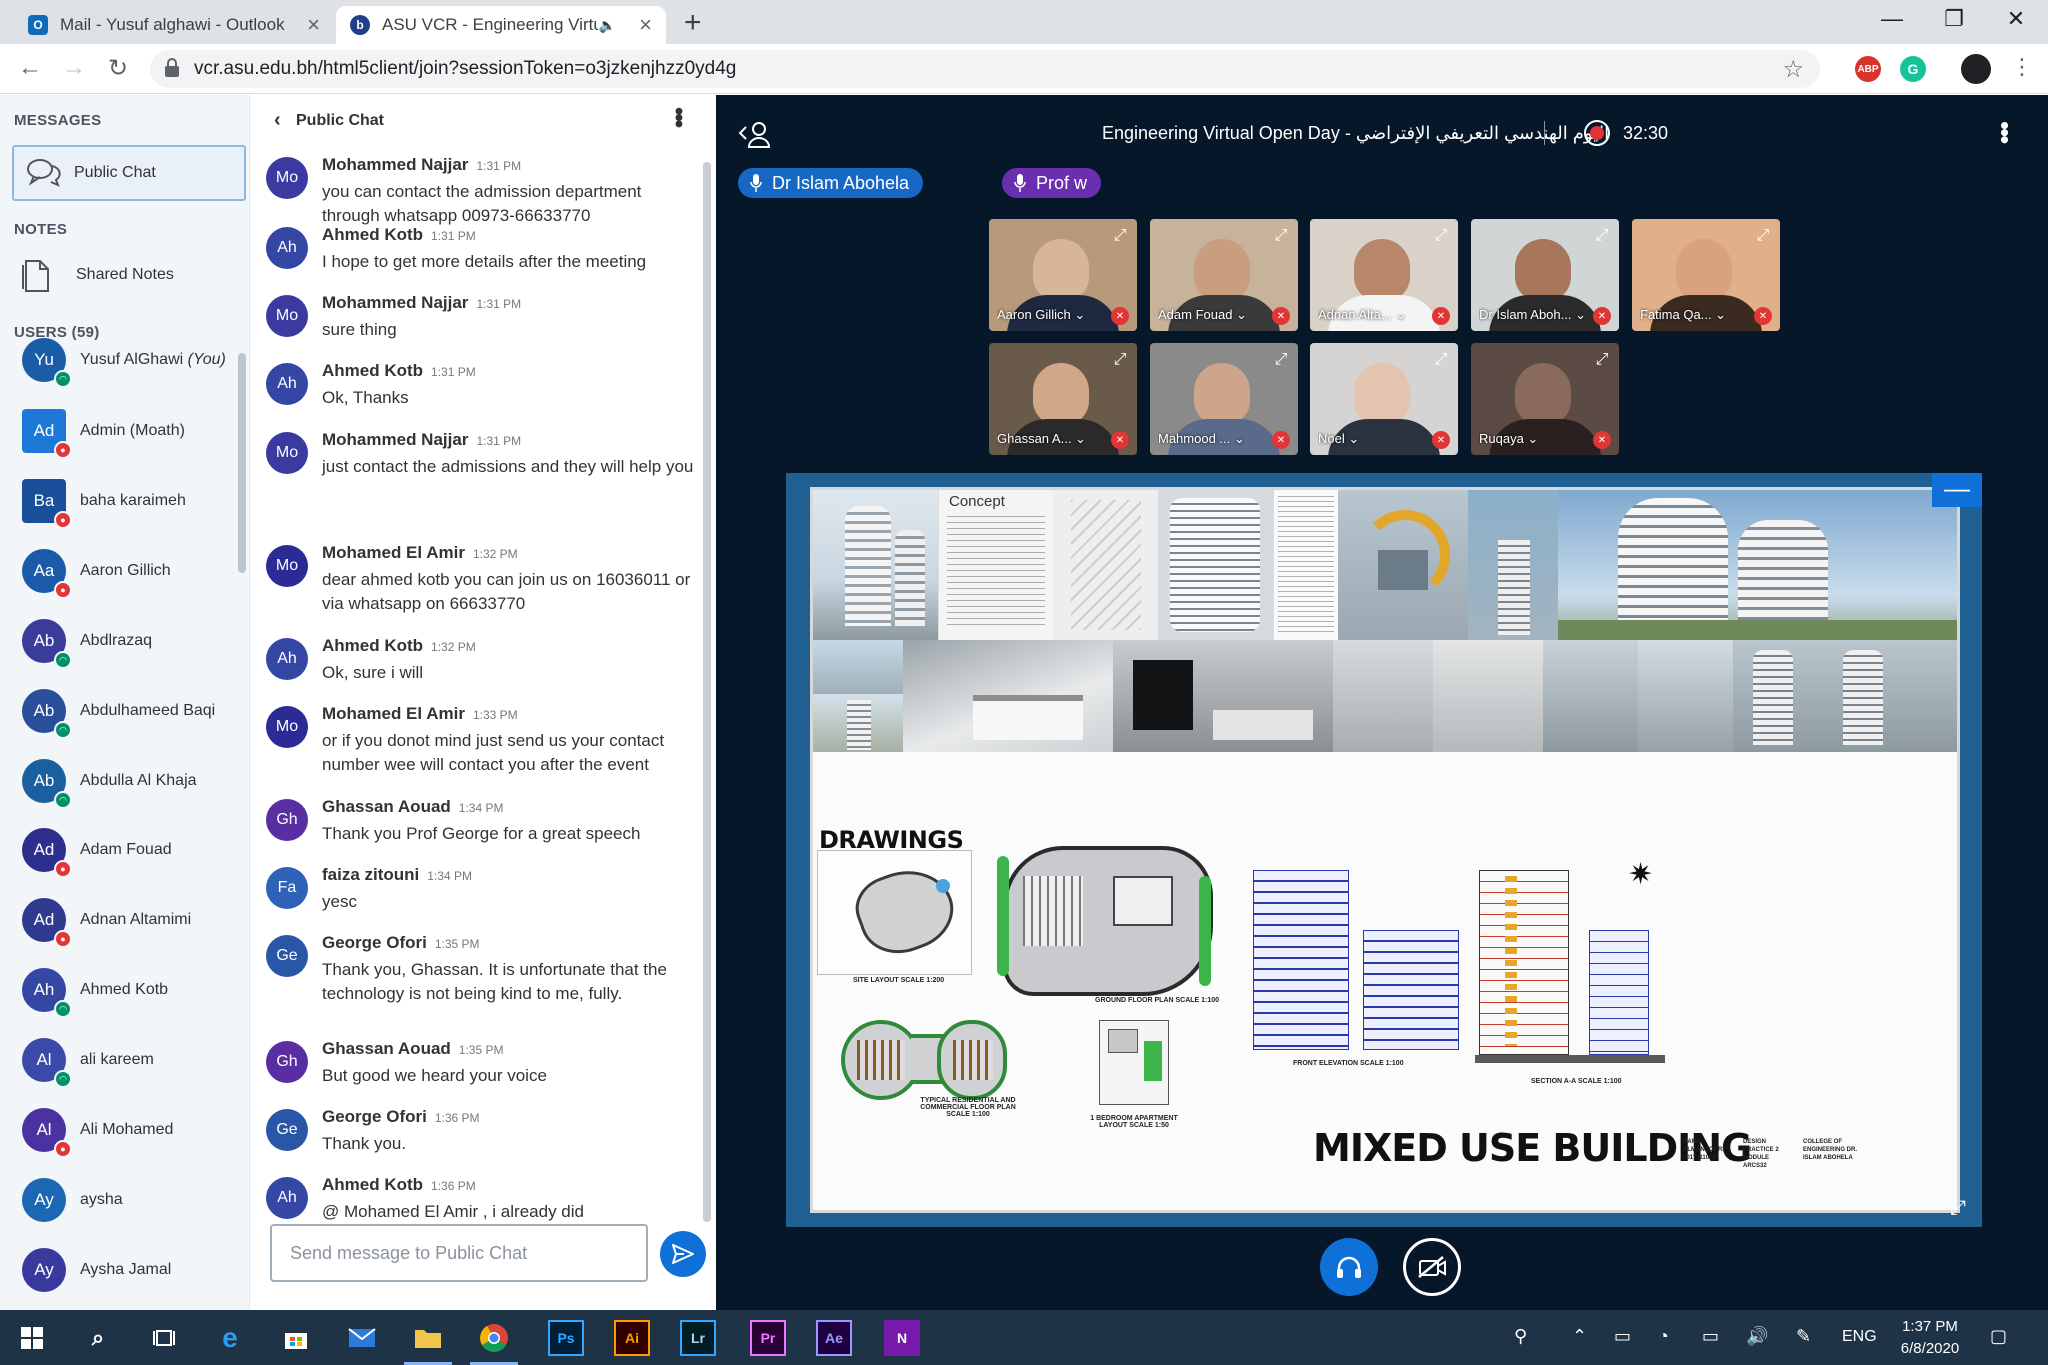 The height and width of the screenshot is (1365, 2048). I want to click on public-chat-item: Public Chat, so click(129, 173).